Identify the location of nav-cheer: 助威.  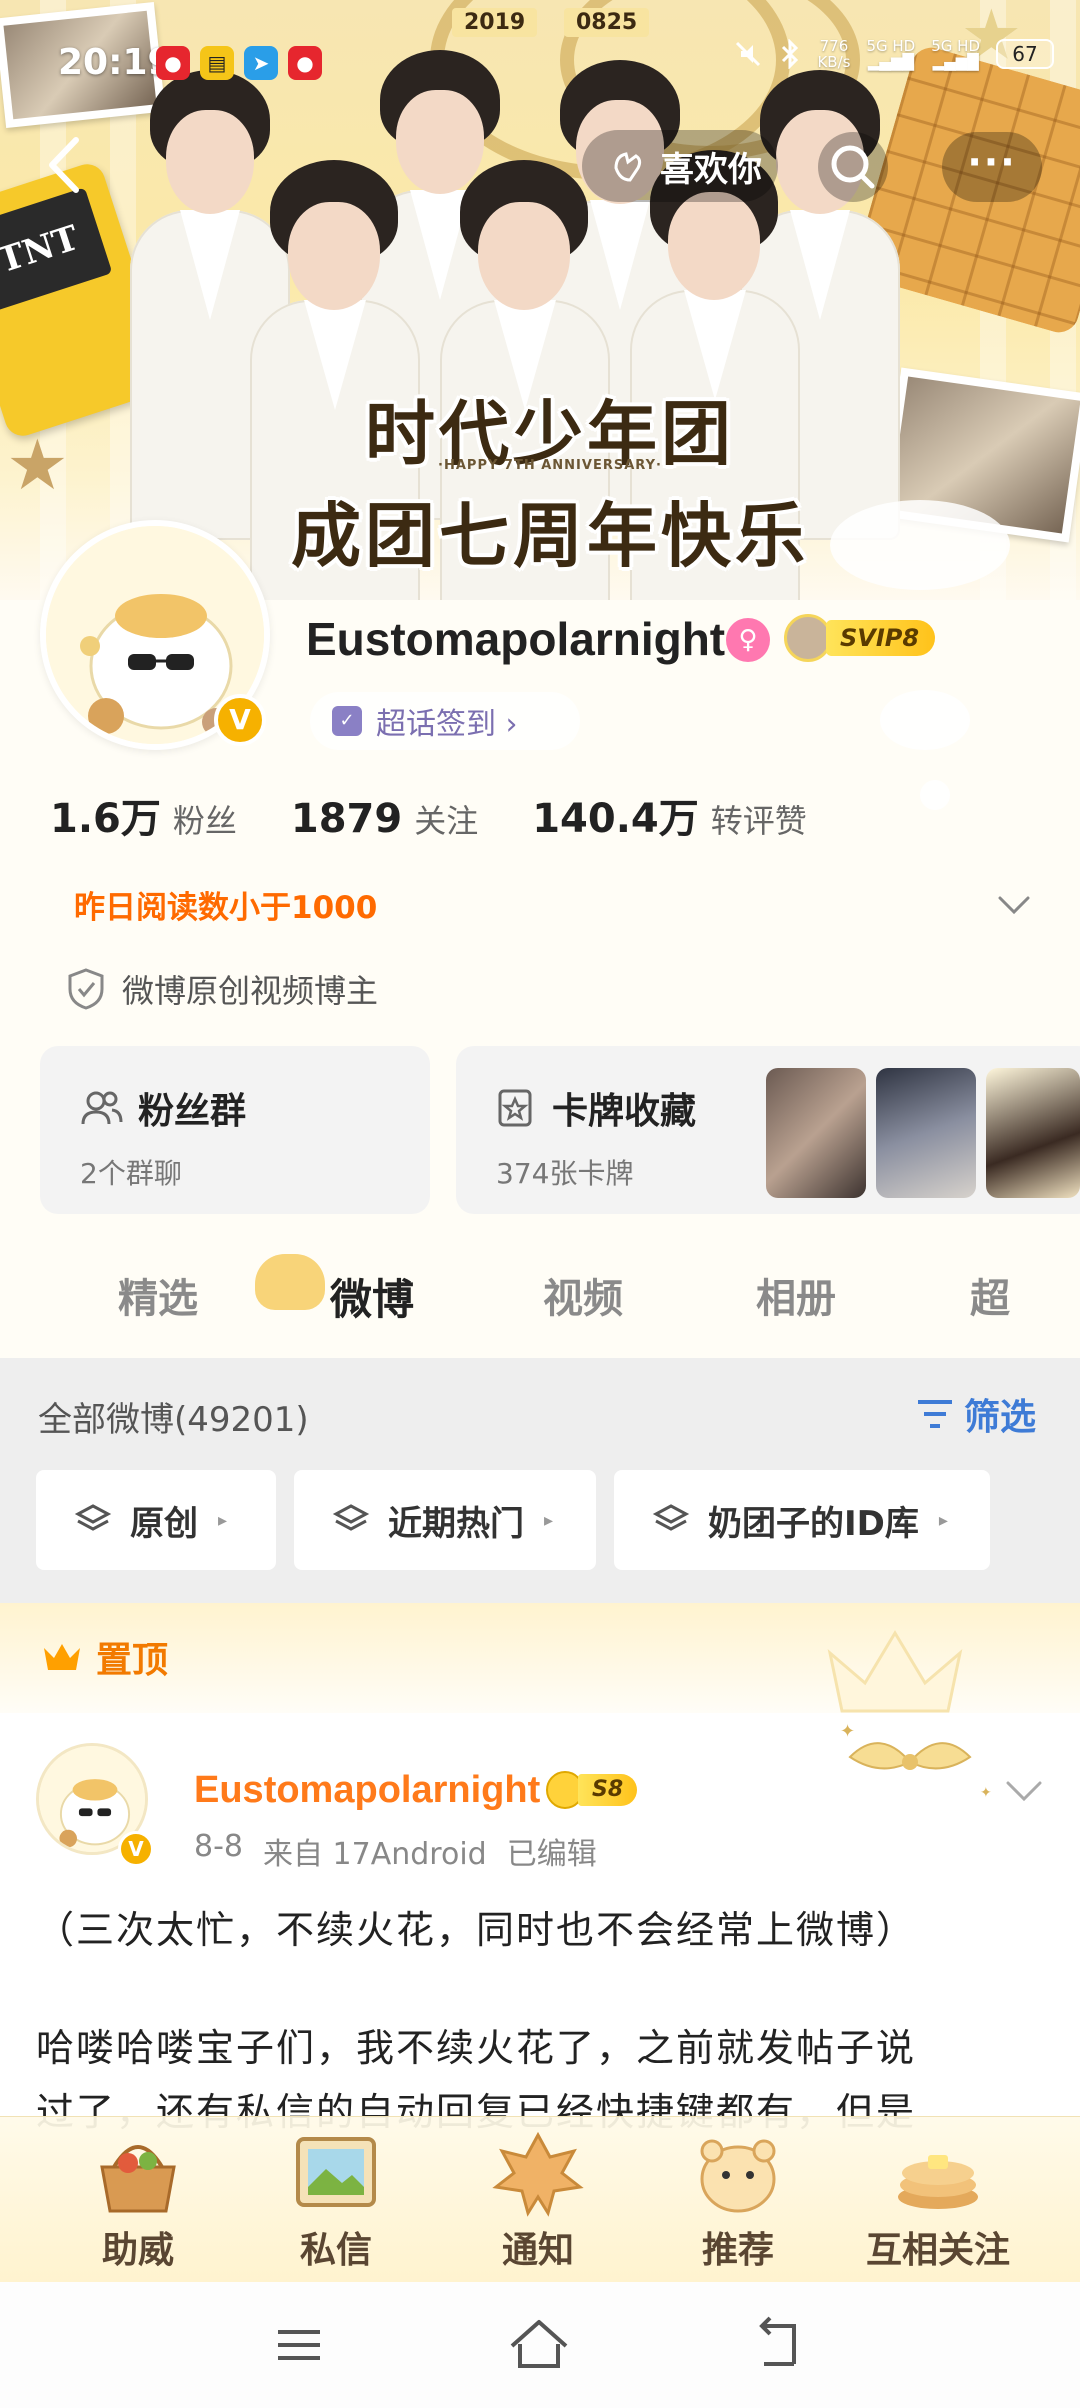
(138, 2200).